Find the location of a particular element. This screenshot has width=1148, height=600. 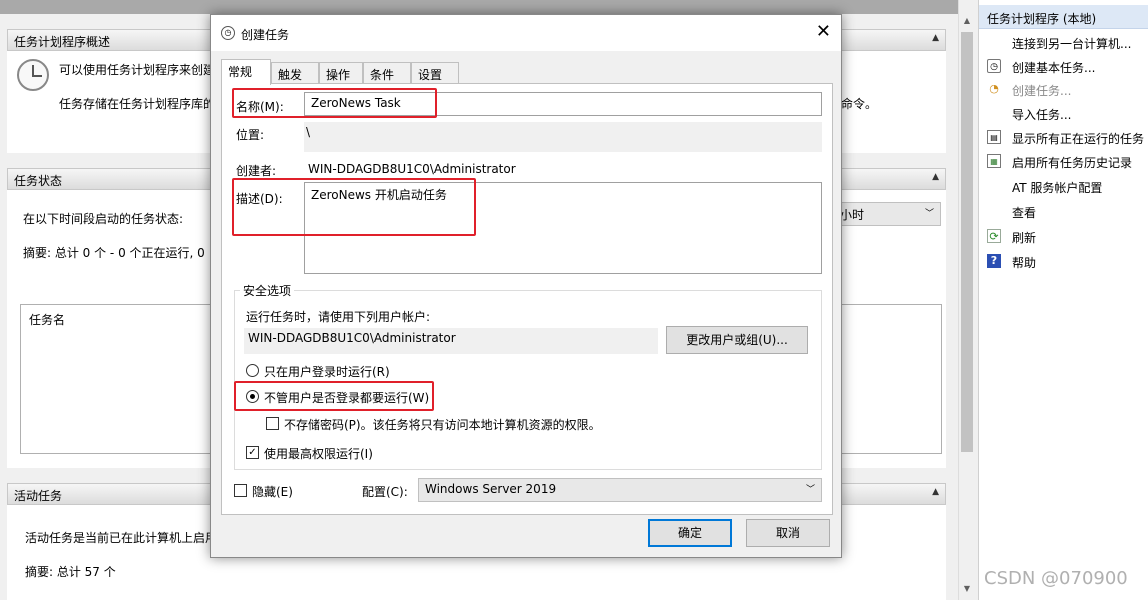

status-header-label: 任务状态 is located at coordinates (38, 181).